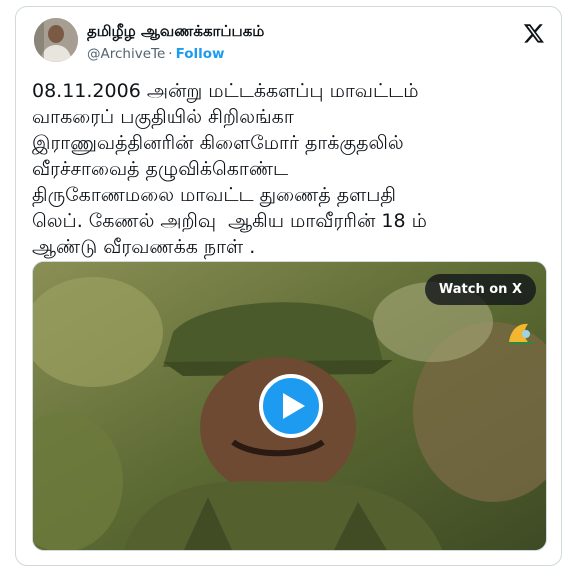 The width and height of the screenshot is (578, 566). Describe the element at coordinates (534, 33) in the screenshot. I see `x-logo-icon` at that location.